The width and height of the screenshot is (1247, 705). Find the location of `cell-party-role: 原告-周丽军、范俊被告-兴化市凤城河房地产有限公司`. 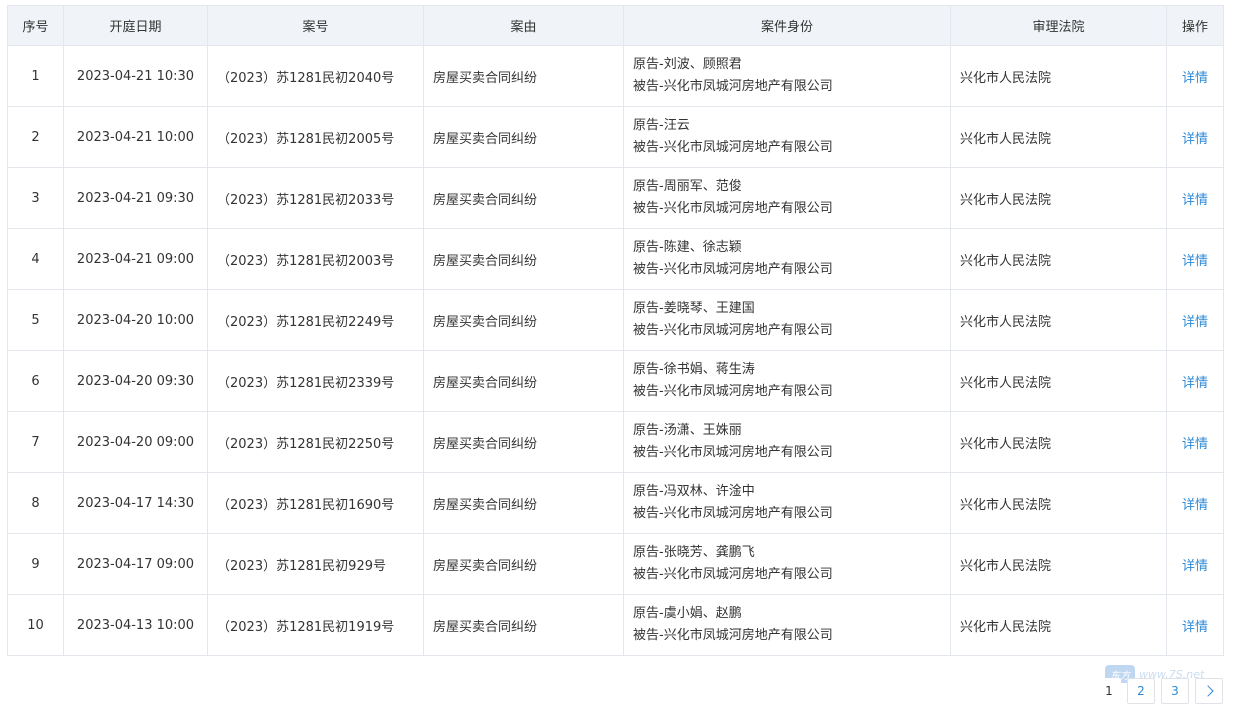

cell-party-role: 原告-周丽军、范俊被告-兴化市凤城河房地产有限公司 is located at coordinates (787, 198).